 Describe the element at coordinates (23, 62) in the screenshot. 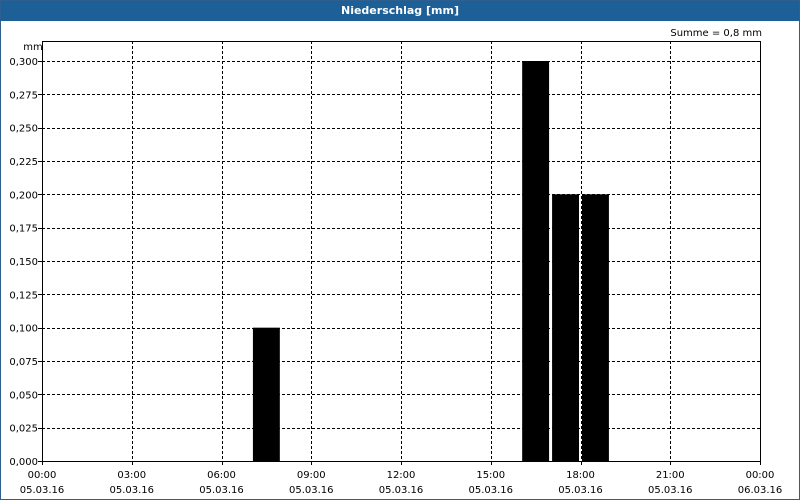

I see `y-tick-label: 0,300` at that location.